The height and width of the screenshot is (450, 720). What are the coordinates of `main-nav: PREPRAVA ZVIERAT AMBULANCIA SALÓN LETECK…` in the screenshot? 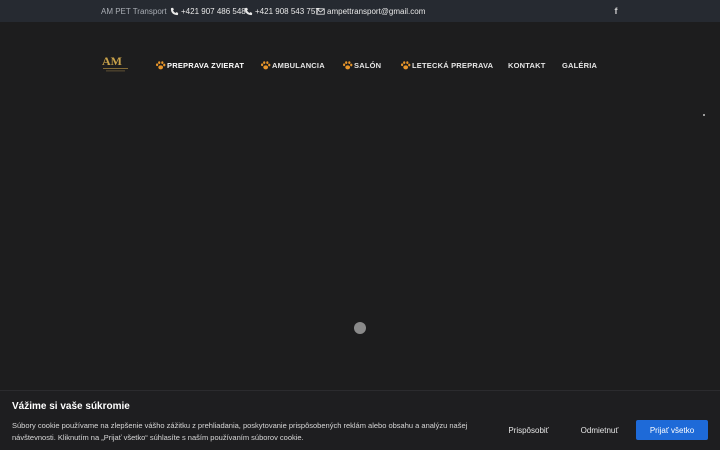 It's located at (360, 65).